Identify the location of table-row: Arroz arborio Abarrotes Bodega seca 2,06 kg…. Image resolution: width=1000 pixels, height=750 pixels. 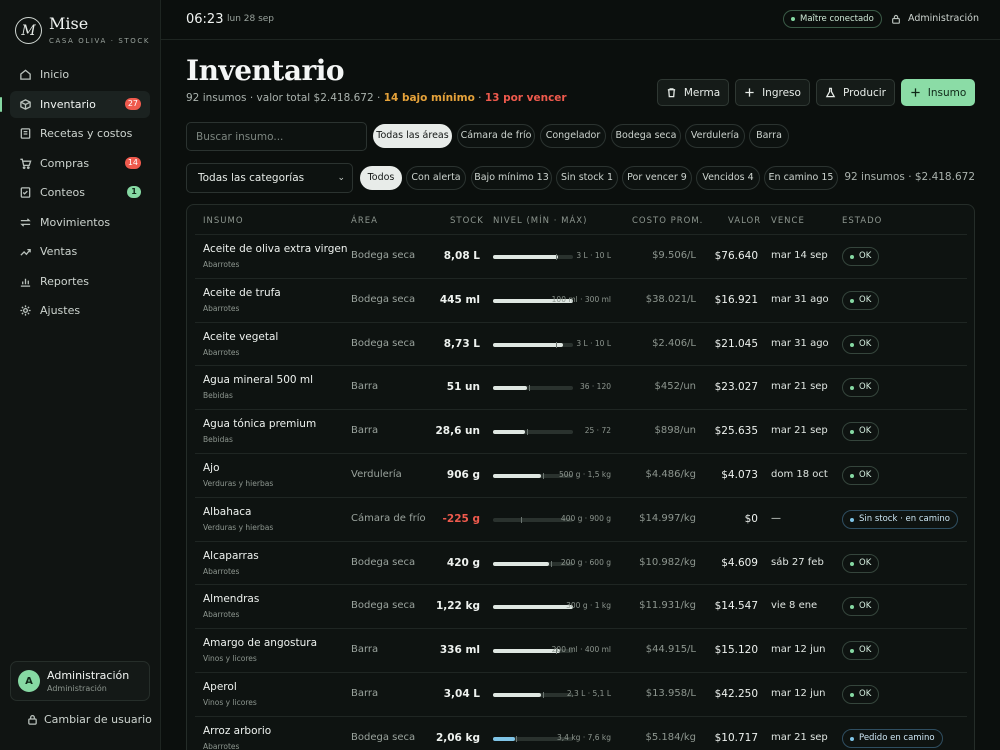
(581, 732).